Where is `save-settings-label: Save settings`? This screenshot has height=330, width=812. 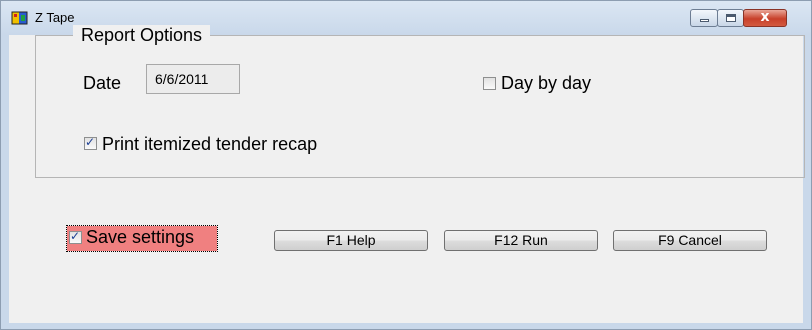
save-settings-label: Save settings is located at coordinates (140, 237).